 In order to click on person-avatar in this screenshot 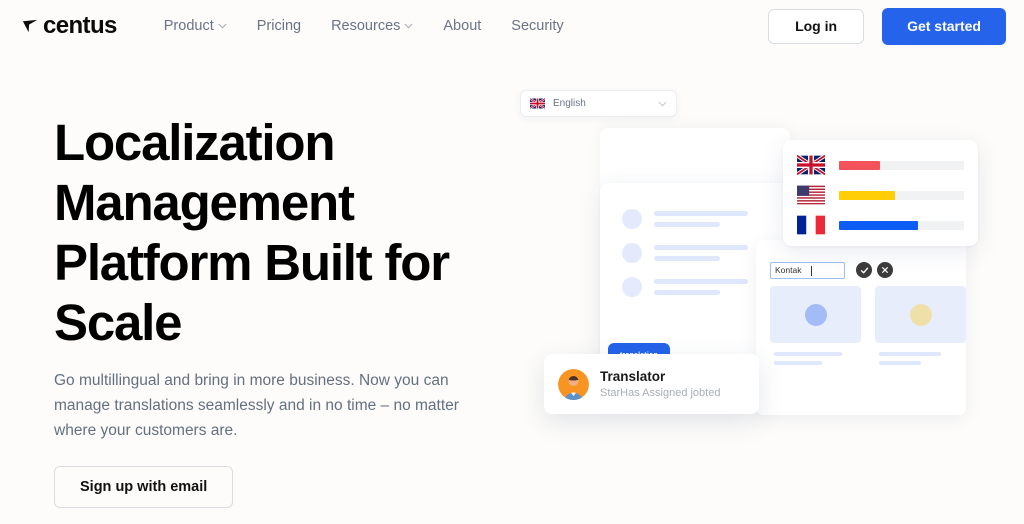, I will do `click(573, 384)`.